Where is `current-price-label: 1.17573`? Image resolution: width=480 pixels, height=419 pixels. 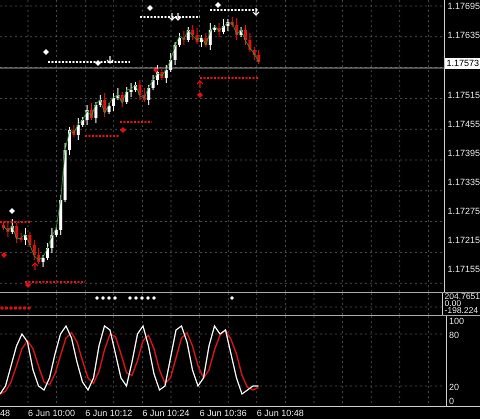
current-price-label: 1.17573 is located at coordinates (462, 64).